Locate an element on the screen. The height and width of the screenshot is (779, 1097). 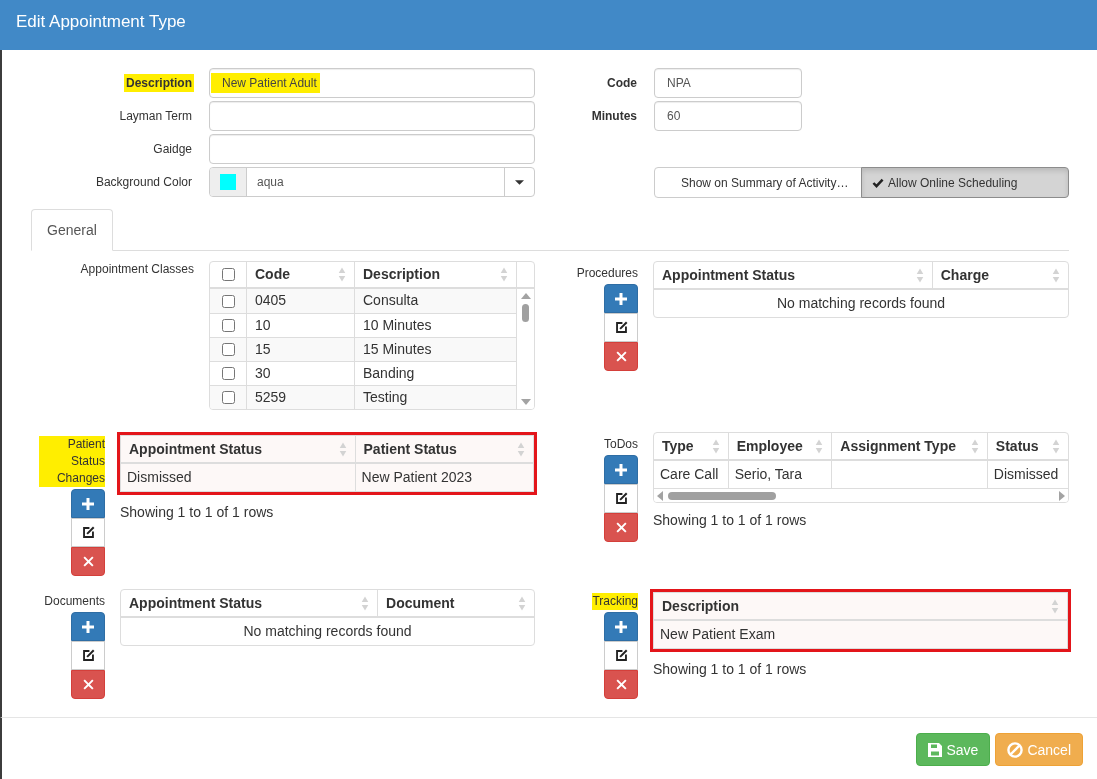
section-label: ToDos is located at coordinates (621, 444).